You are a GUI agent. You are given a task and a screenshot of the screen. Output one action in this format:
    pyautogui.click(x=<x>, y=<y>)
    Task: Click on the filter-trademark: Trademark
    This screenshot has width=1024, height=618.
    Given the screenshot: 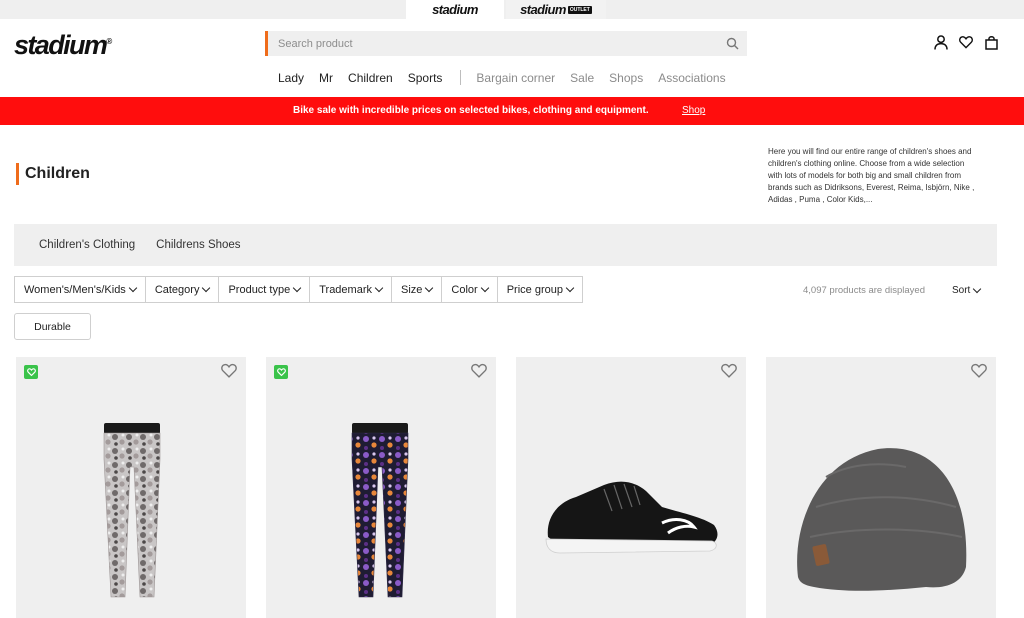 What is the action you would take?
    pyautogui.click(x=350, y=289)
    